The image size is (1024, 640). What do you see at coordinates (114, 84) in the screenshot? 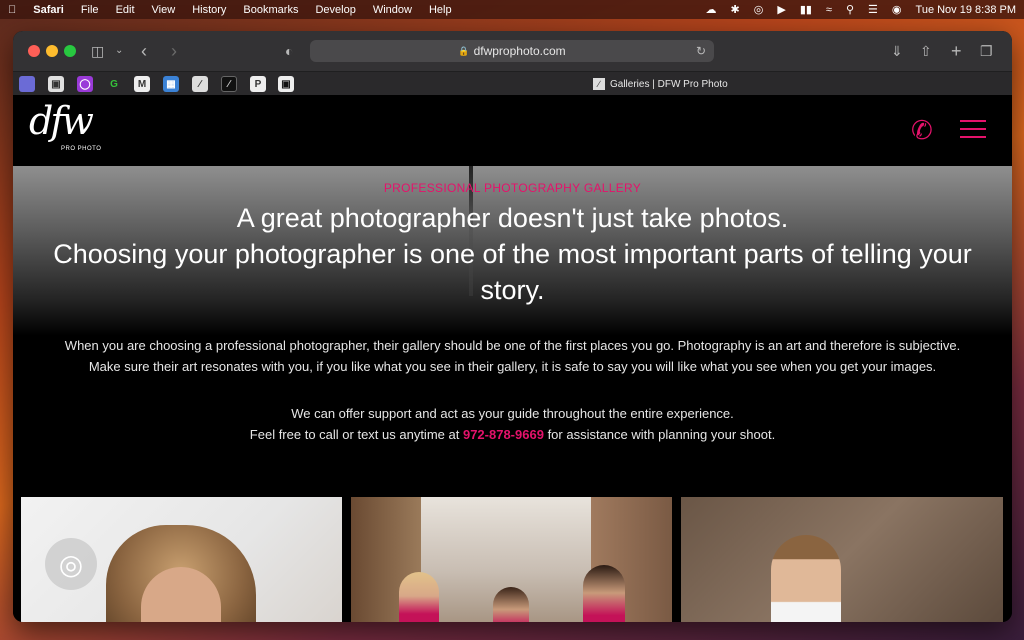
I see `bookmark-favicon-4-icon: G` at bounding box center [114, 84].